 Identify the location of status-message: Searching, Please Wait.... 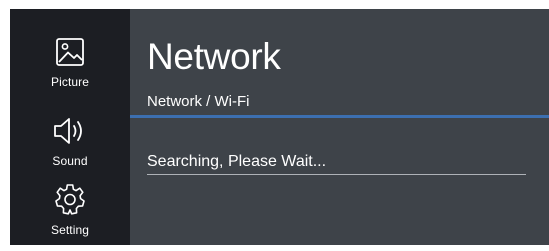
(237, 161).